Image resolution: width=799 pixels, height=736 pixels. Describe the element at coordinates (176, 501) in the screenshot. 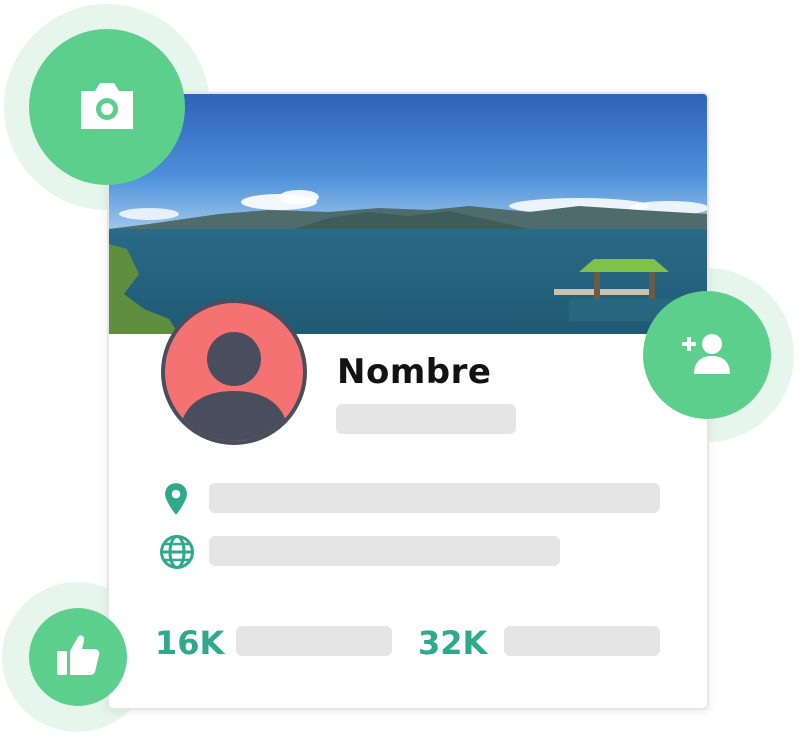

I see `location-pin-icon` at that location.